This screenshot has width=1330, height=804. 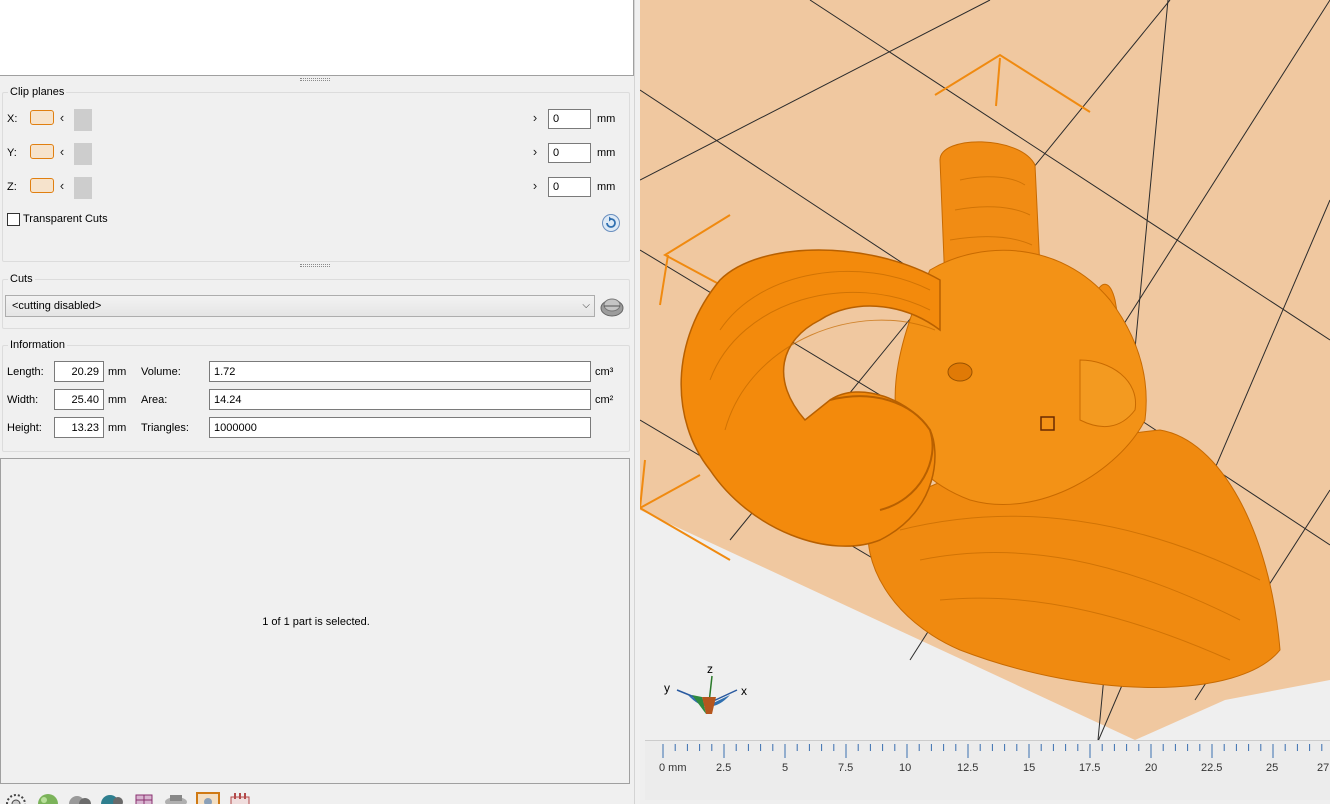 I want to click on ruler-label: 27.5, so click(x=1323, y=768).